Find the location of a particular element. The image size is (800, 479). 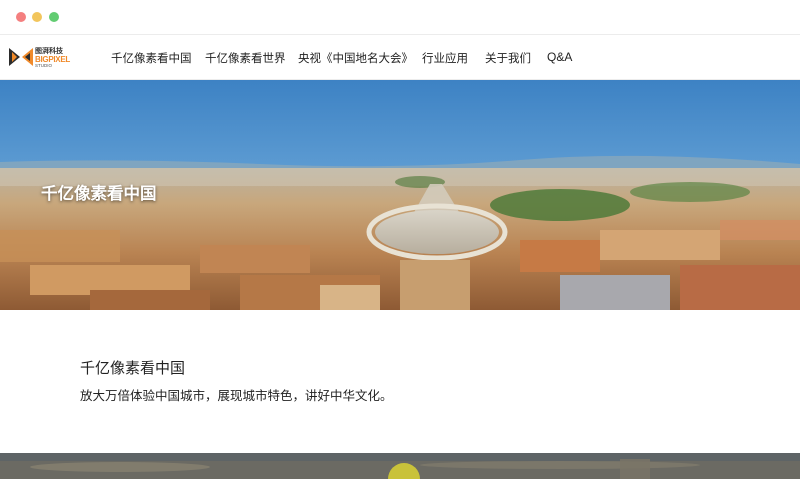

logo-mark-icon is located at coordinates (21, 57).